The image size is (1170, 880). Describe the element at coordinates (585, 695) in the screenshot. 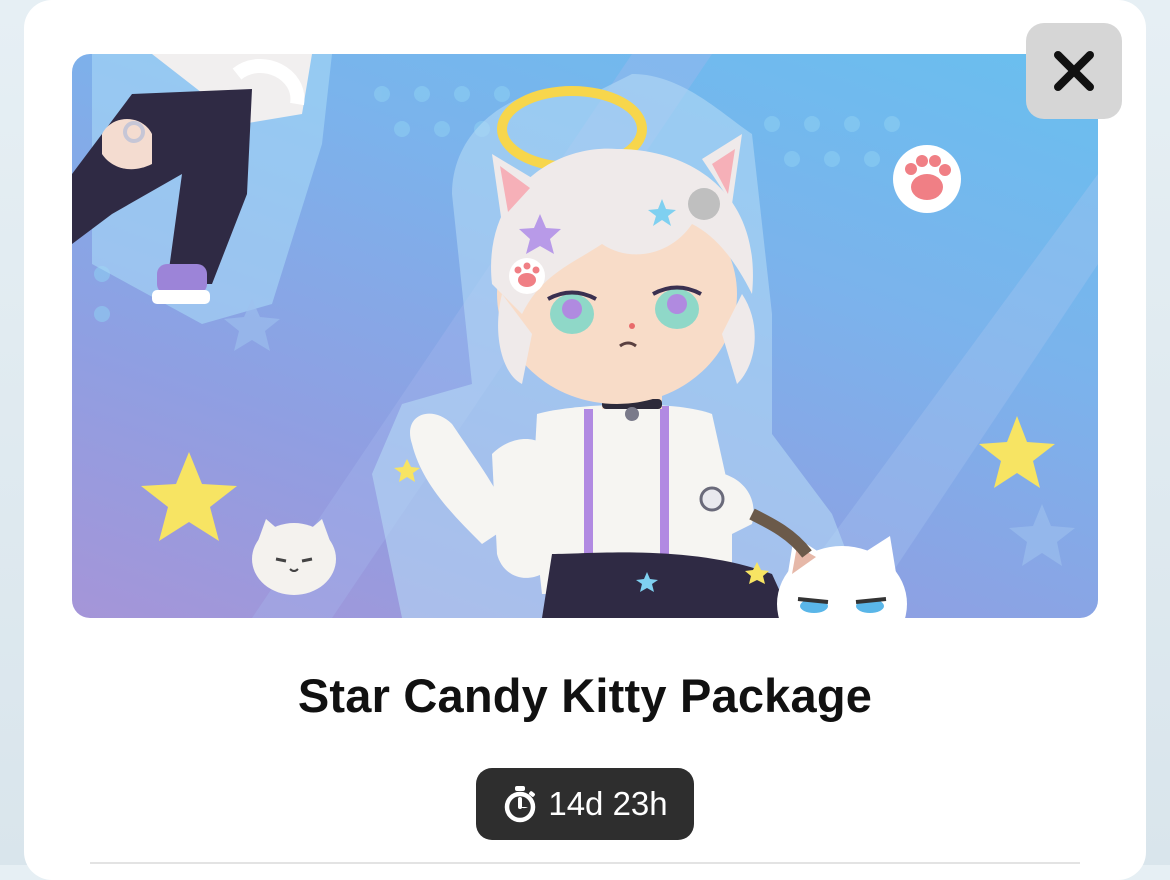

I see `package-title: Star Candy Kitty Package` at that location.